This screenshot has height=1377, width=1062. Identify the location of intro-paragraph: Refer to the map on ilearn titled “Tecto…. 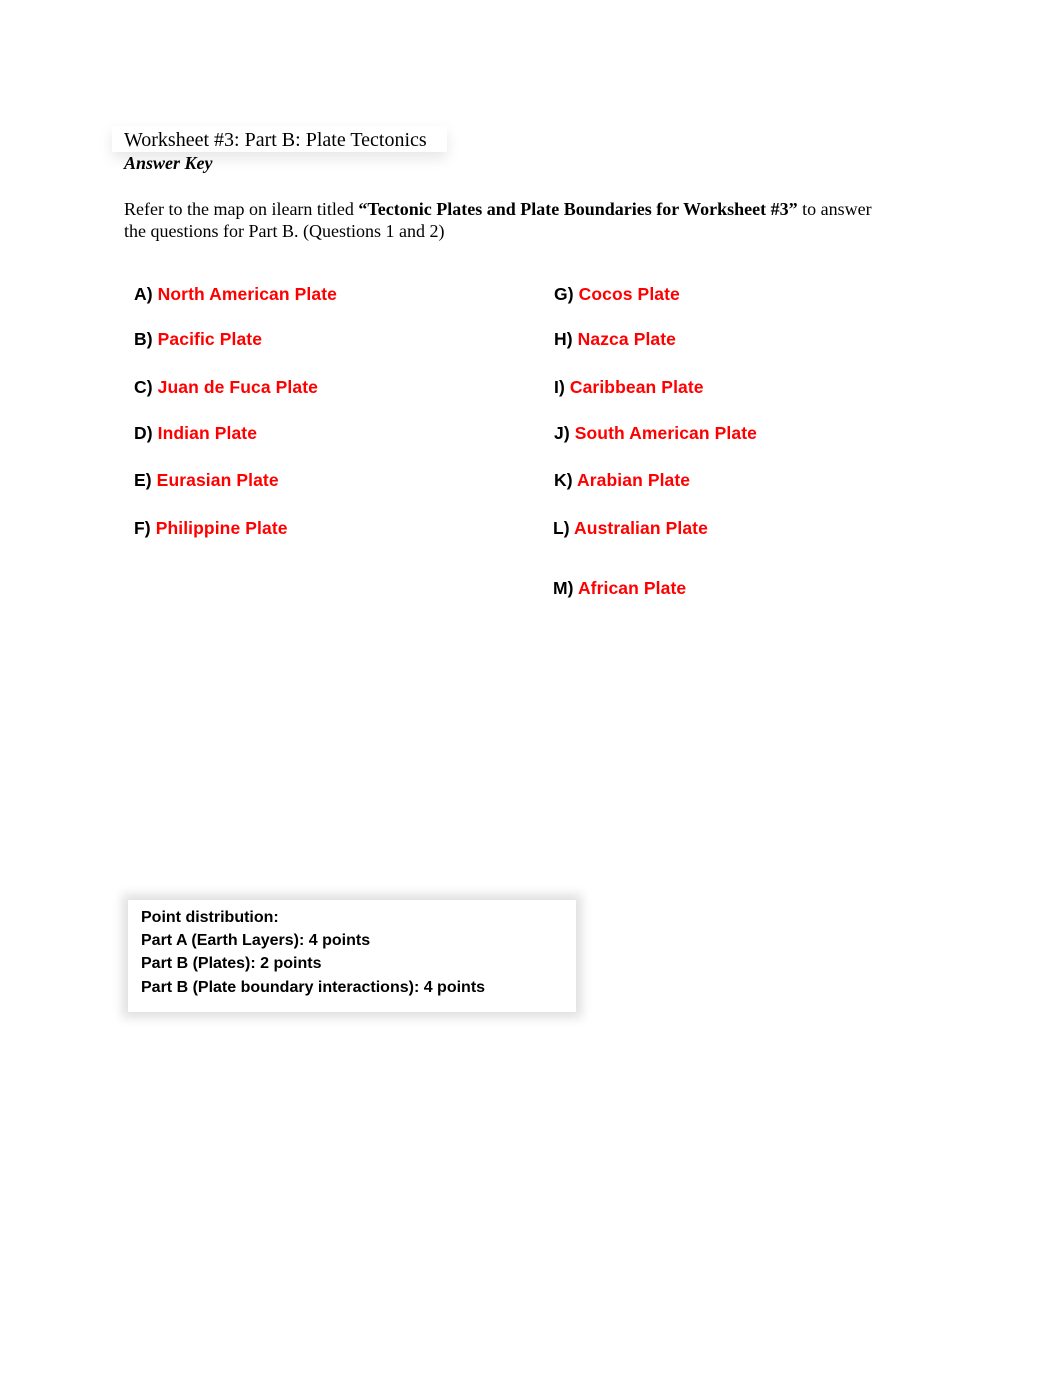
(534, 220).